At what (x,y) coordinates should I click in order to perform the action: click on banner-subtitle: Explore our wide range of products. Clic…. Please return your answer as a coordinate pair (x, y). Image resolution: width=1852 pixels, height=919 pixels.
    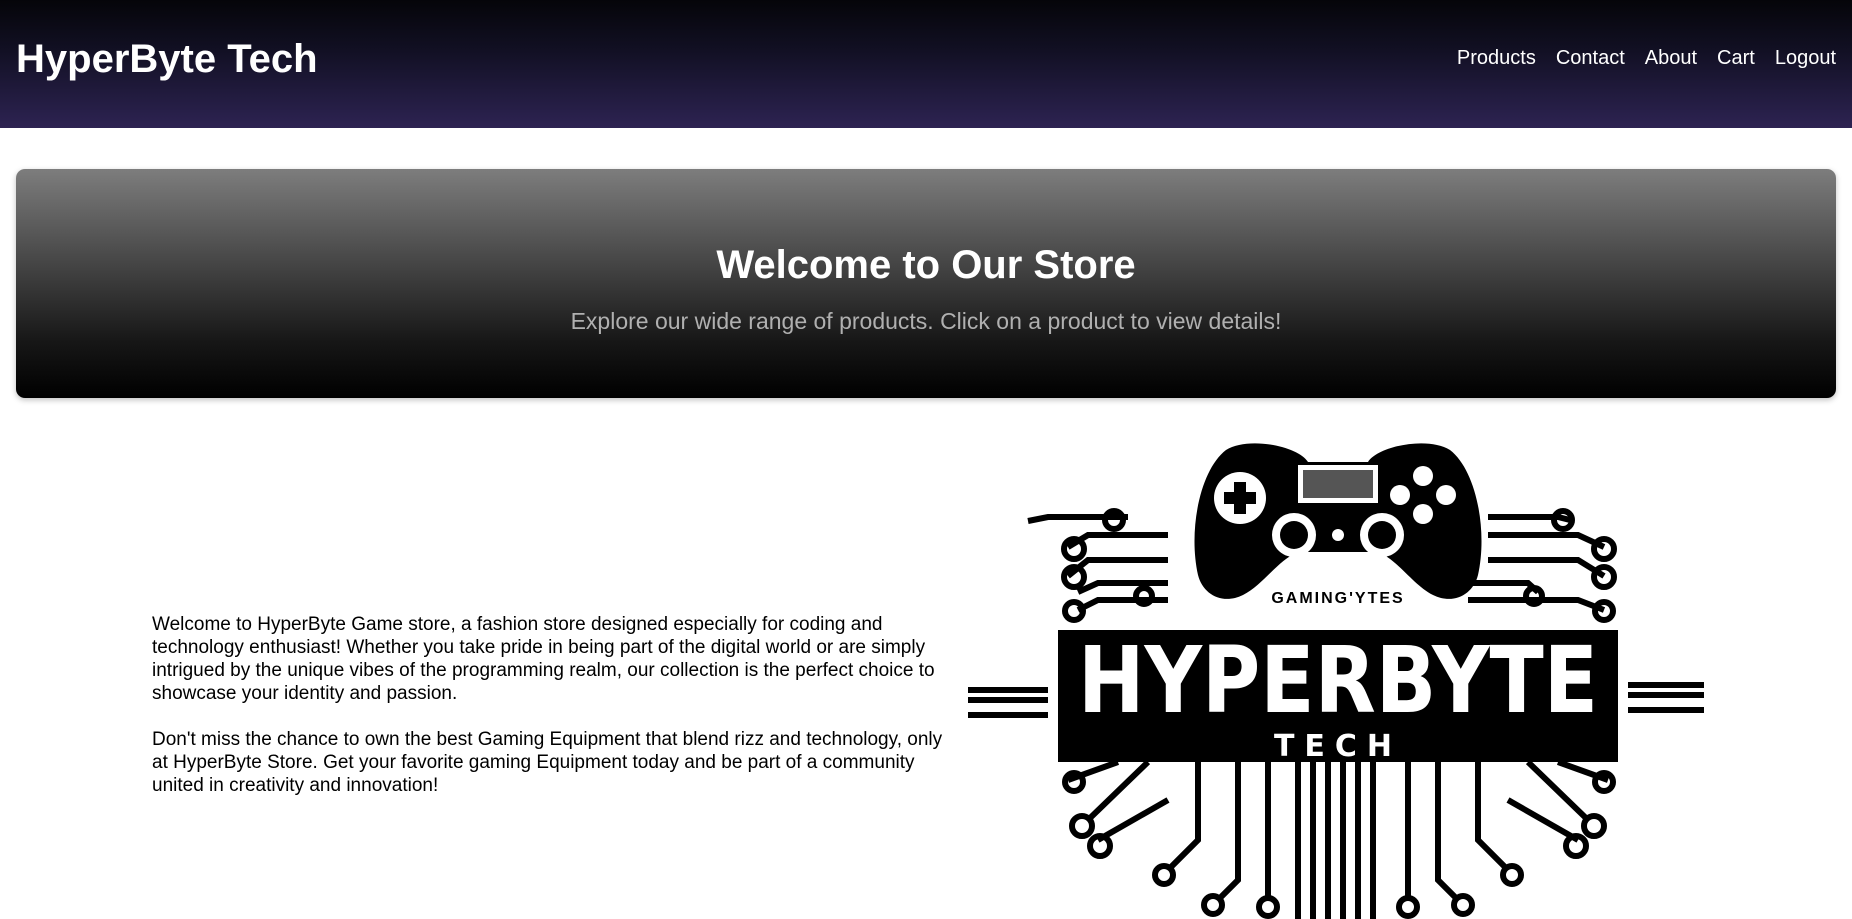
    Looking at the image, I should click on (926, 321).